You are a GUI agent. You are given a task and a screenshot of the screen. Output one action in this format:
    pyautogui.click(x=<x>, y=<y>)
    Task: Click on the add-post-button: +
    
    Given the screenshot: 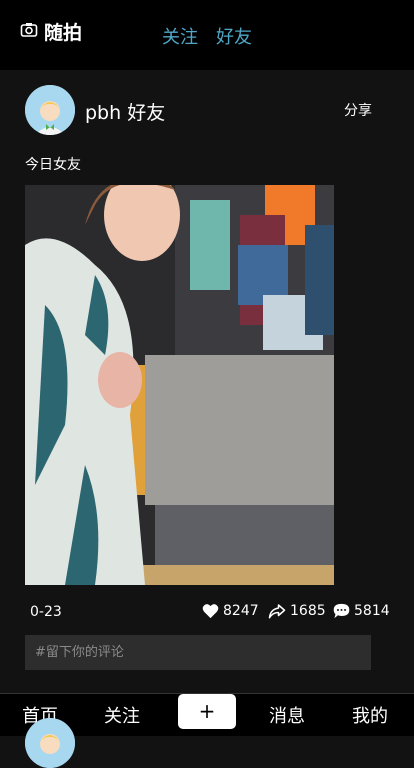 What is the action you would take?
    pyautogui.click(x=207, y=711)
    